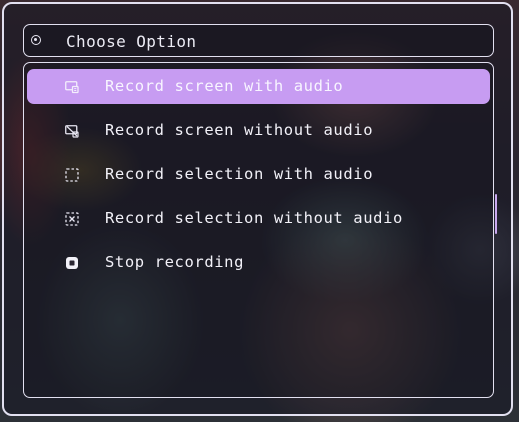 The height and width of the screenshot is (422, 519). I want to click on radio-dot-icon, so click(36, 40).